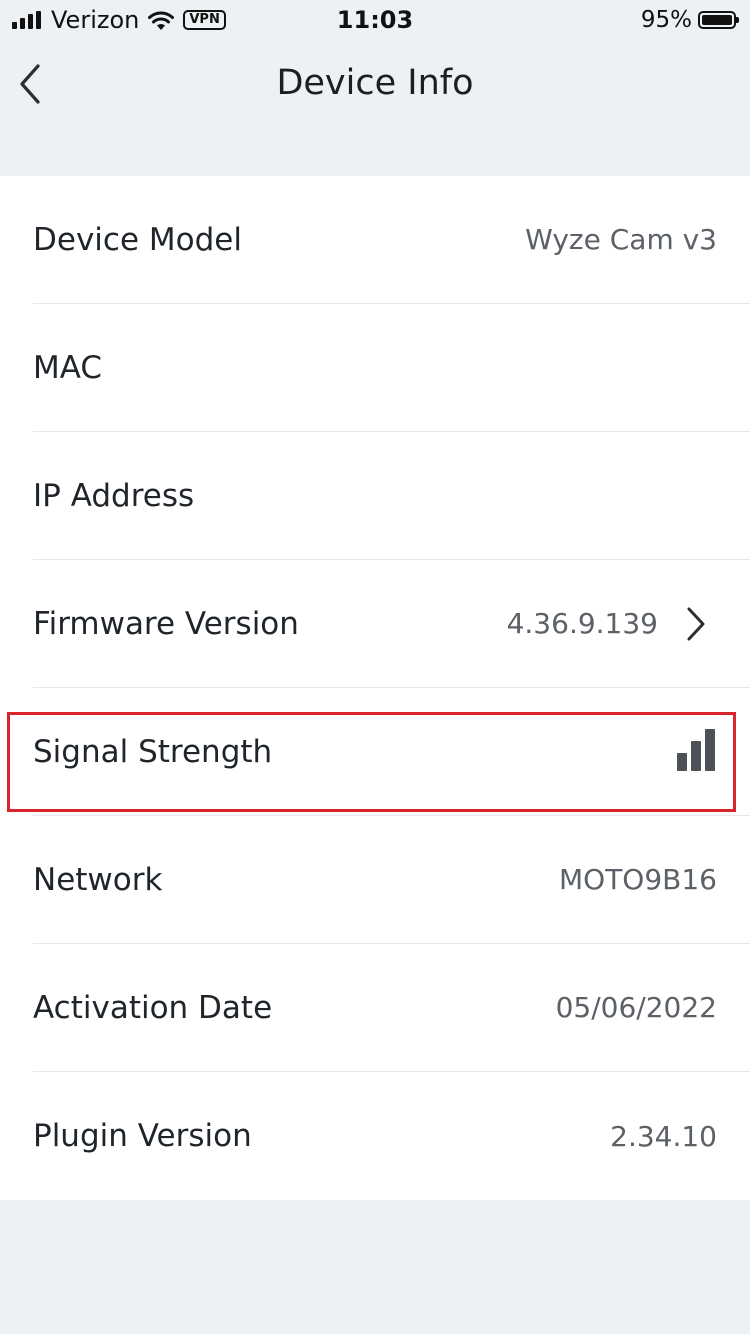 This screenshot has height=1334, width=750. I want to click on signal-strength-icon, so click(696, 750).